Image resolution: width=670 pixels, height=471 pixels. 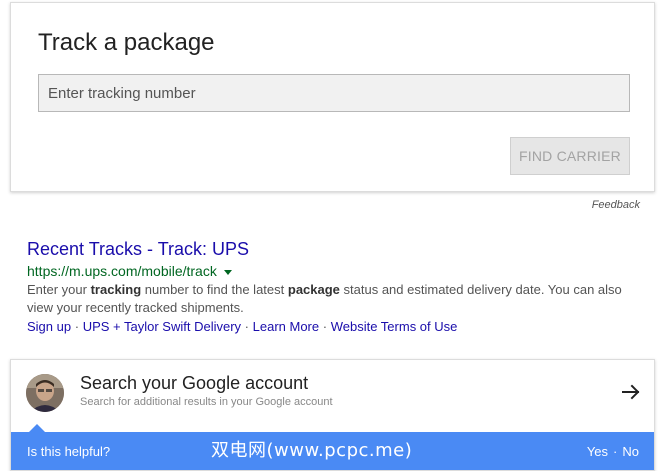 I want to click on sitelink-taylor-swift-delivery: UPS + Taylor Swift Delivery, so click(x=162, y=326).